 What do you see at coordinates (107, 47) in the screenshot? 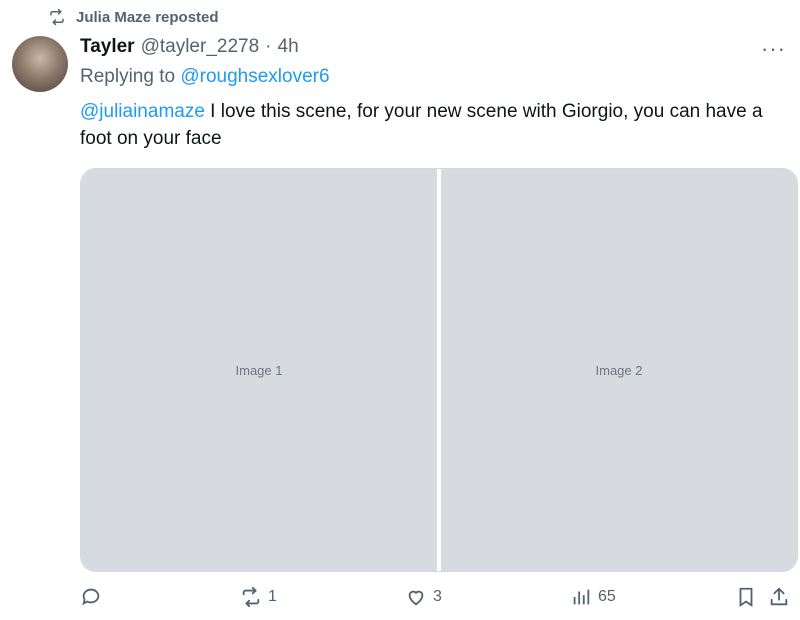
I see `author-name: Tayler` at bounding box center [107, 47].